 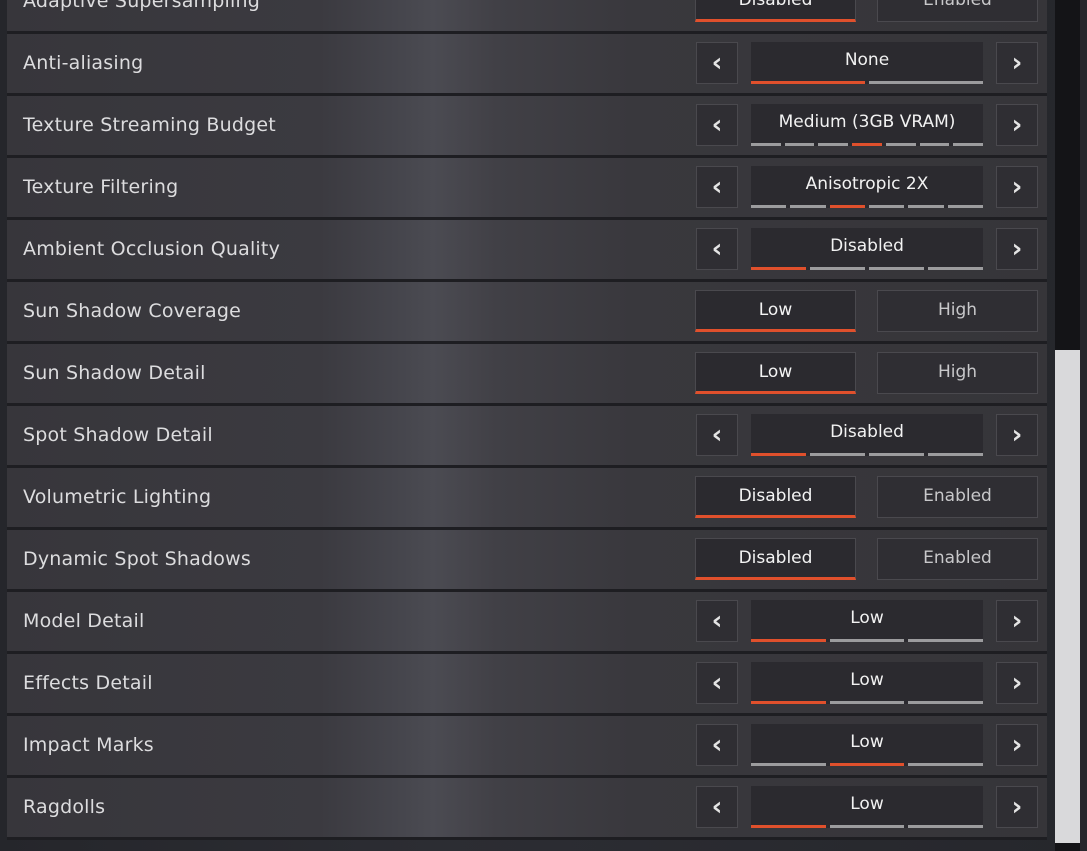 What do you see at coordinates (527, 65) in the screenshot?
I see `setting-row-anti-aliasing: Anti-aliasing ‹ None ›` at bounding box center [527, 65].